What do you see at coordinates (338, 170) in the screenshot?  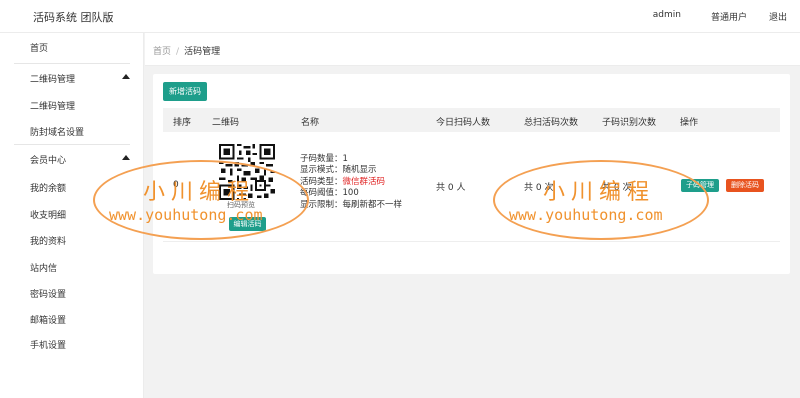 I see `info-display-mode: 显示模式：随机显示` at bounding box center [338, 170].